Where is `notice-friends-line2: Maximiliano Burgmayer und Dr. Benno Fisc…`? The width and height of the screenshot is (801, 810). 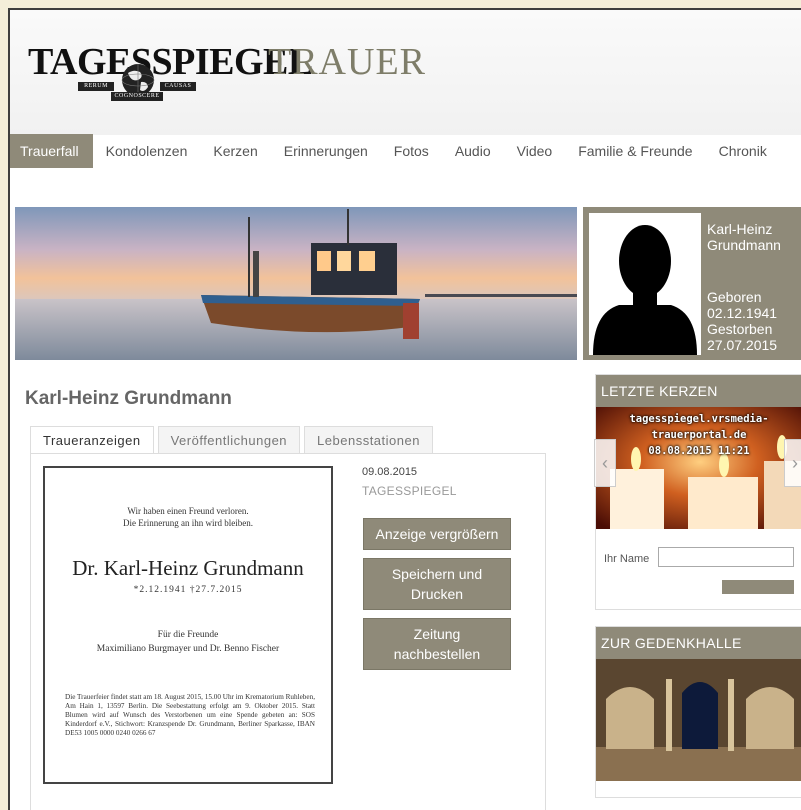
notice-friends-line2: Maximiliano Burgmayer und Dr. Benno Fisc… is located at coordinates (188, 649).